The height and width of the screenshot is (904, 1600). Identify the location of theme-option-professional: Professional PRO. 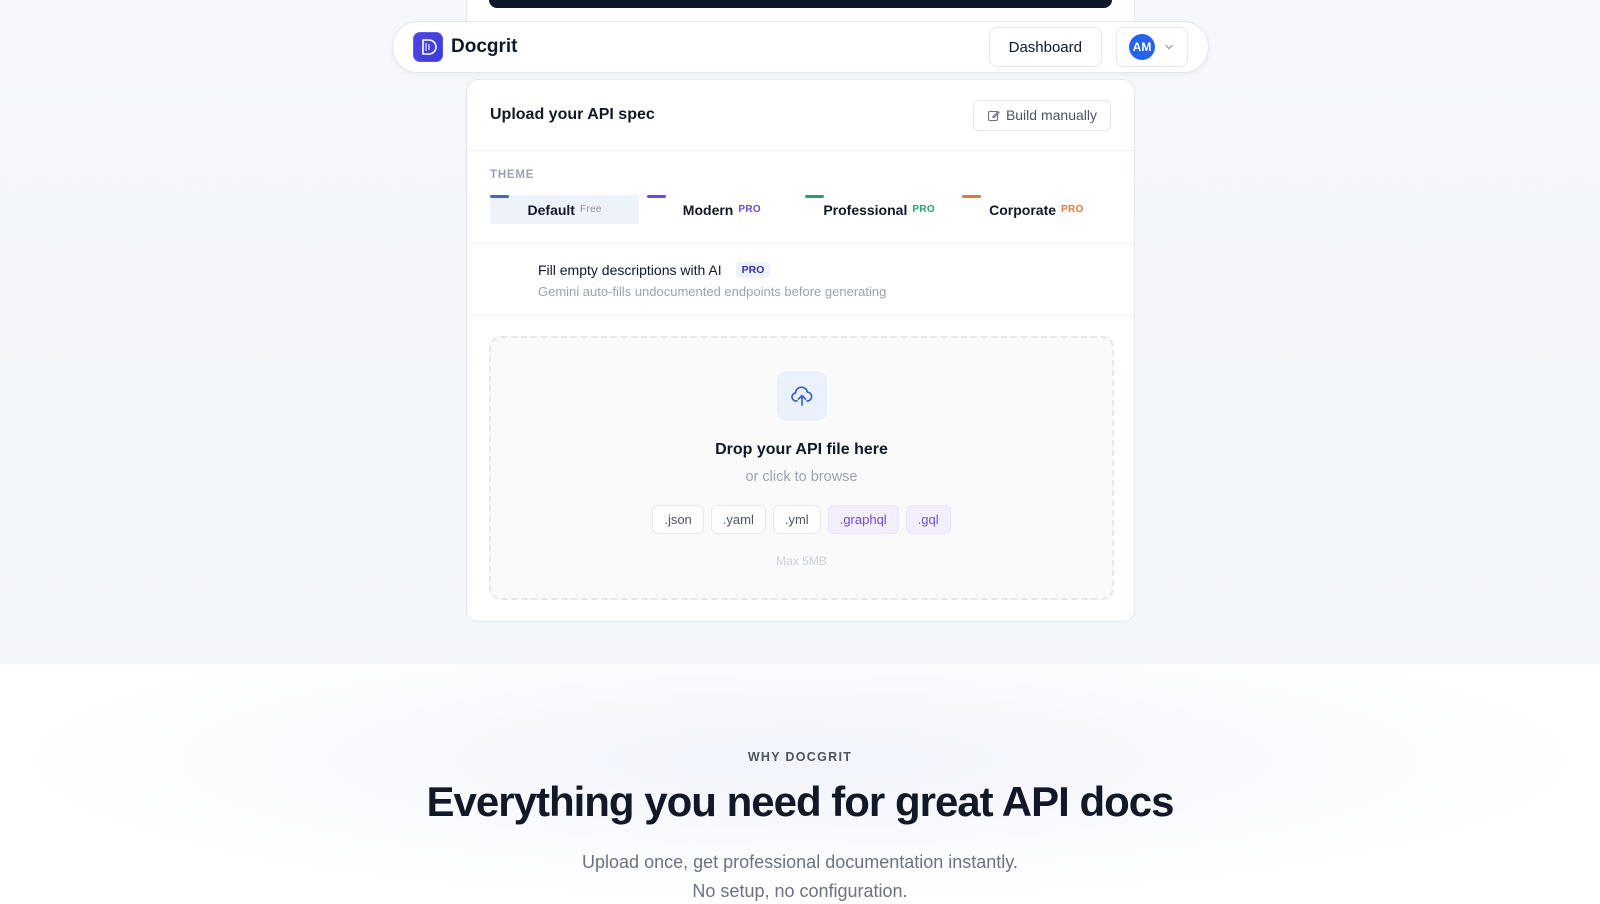
(879, 209).